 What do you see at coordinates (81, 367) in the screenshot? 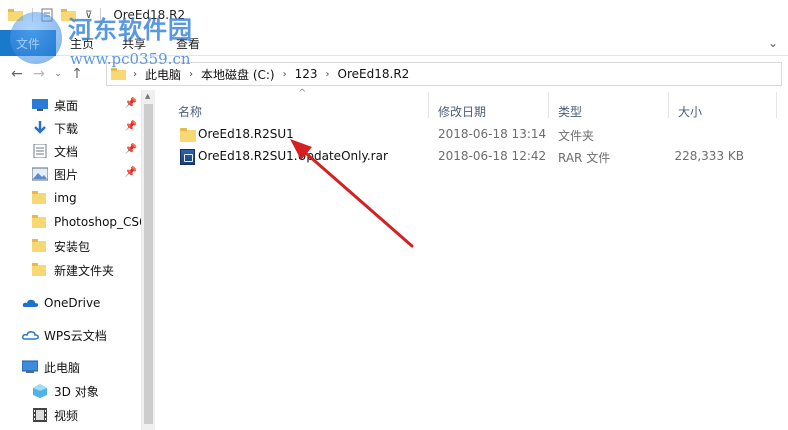
I see `nav-item-this-pc: 此电脑` at bounding box center [81, 367].